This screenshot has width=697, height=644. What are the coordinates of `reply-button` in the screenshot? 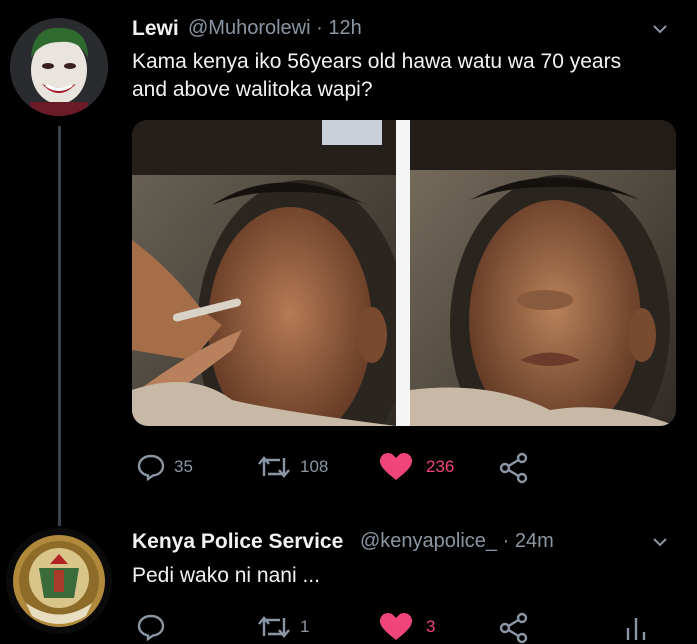 It's located at (151, 627).